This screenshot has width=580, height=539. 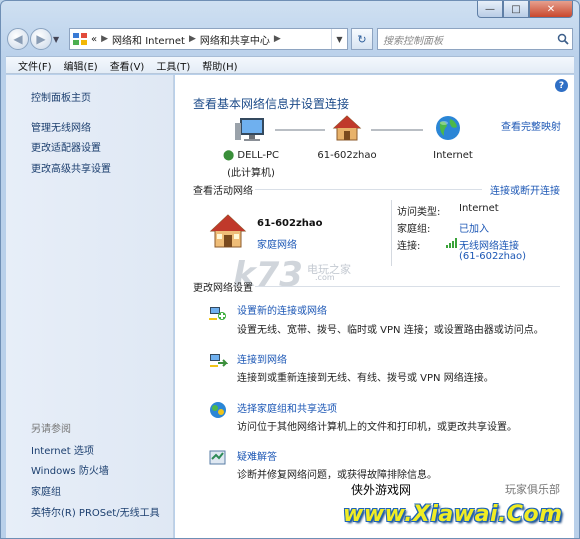 What do you see at coordinates (453, 514) in the screenshot?
I see `xiawai-logo-watermark: www.Xiawai.Com` at bounding box center [453, 514].